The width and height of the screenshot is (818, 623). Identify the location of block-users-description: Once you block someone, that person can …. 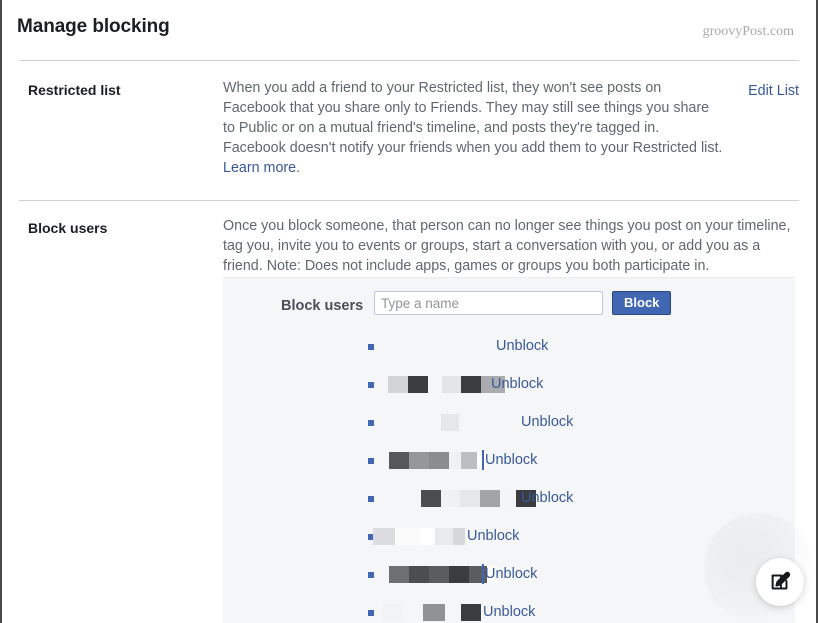
(507, 246).